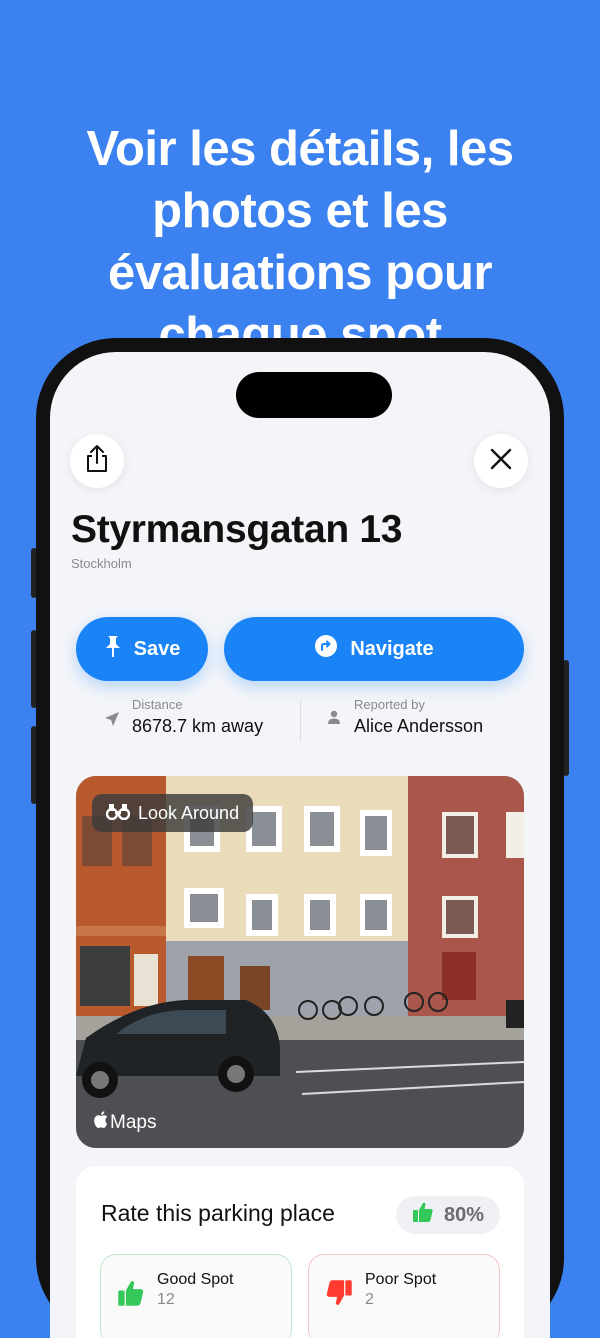  I want to click on maps-label: Maps, so click(133, 1122).